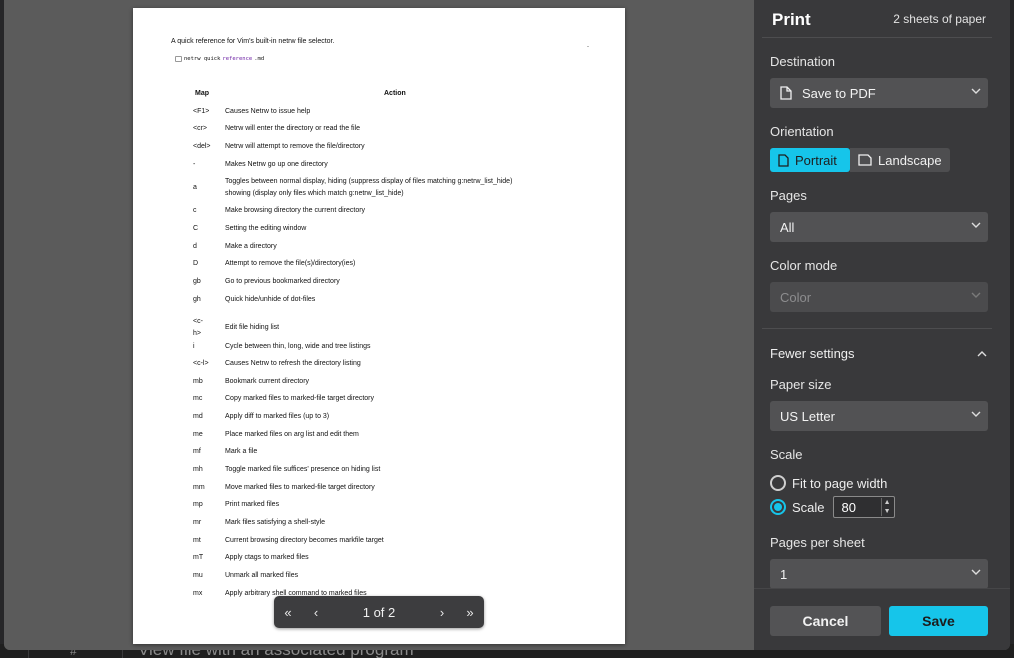 This screenshot has width=1014, height=658. I want to click on row-action-text: Setting the editing window, so click(266, 228).